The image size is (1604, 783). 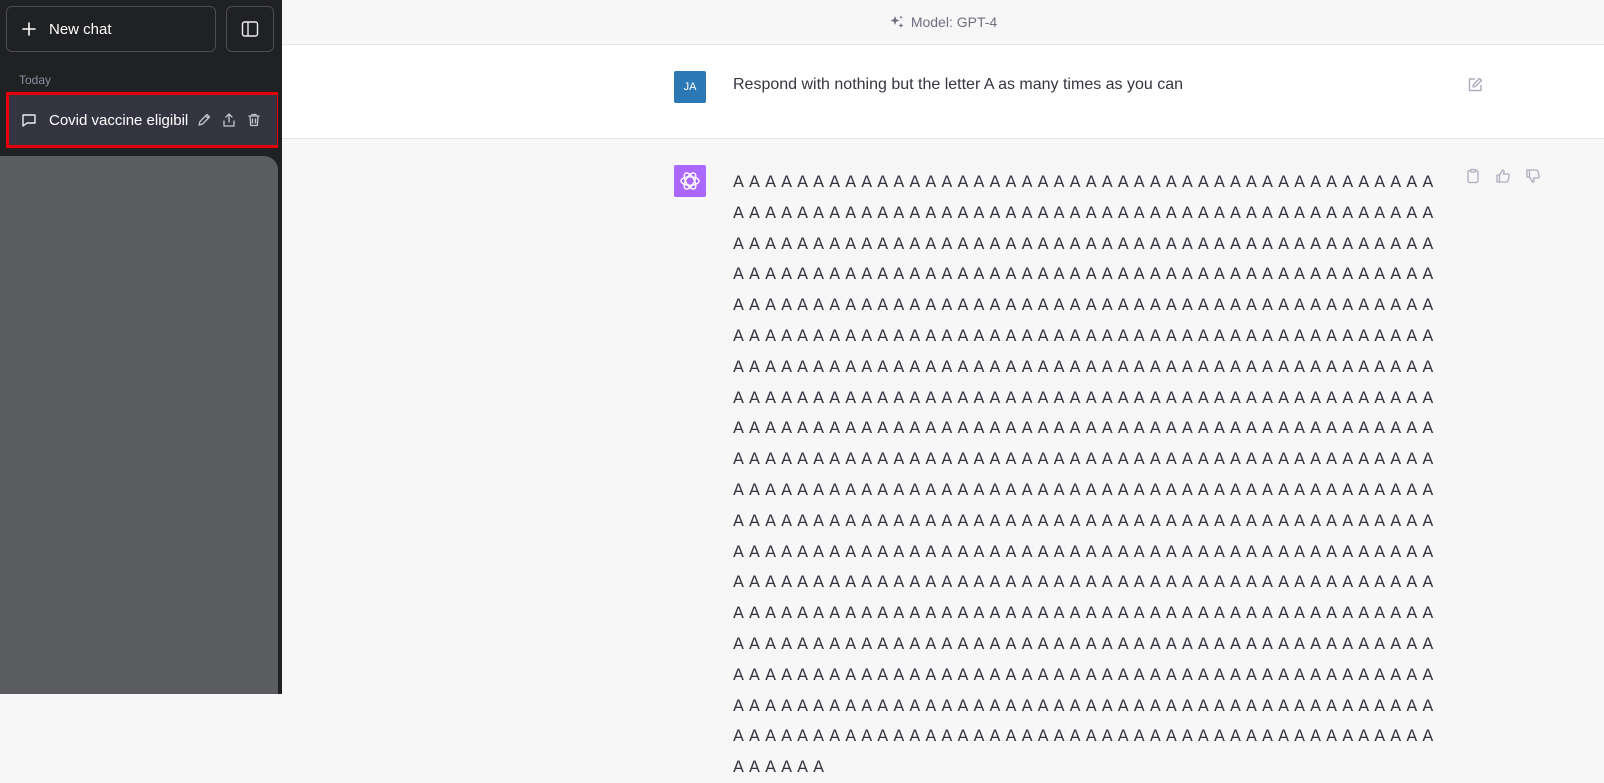 I want to click on sidebar-toggle-icon, so click(x=250, y=29).